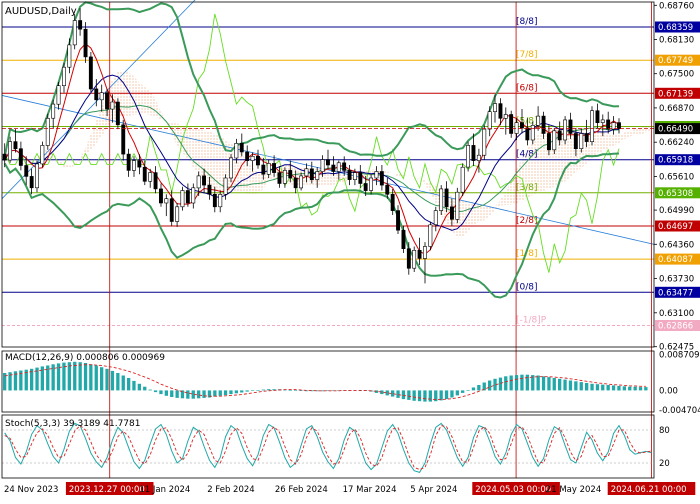  Describe the element at coordinates (527, 88) in the screenshot. I see `murray-level-label: [6/8]` at that location.